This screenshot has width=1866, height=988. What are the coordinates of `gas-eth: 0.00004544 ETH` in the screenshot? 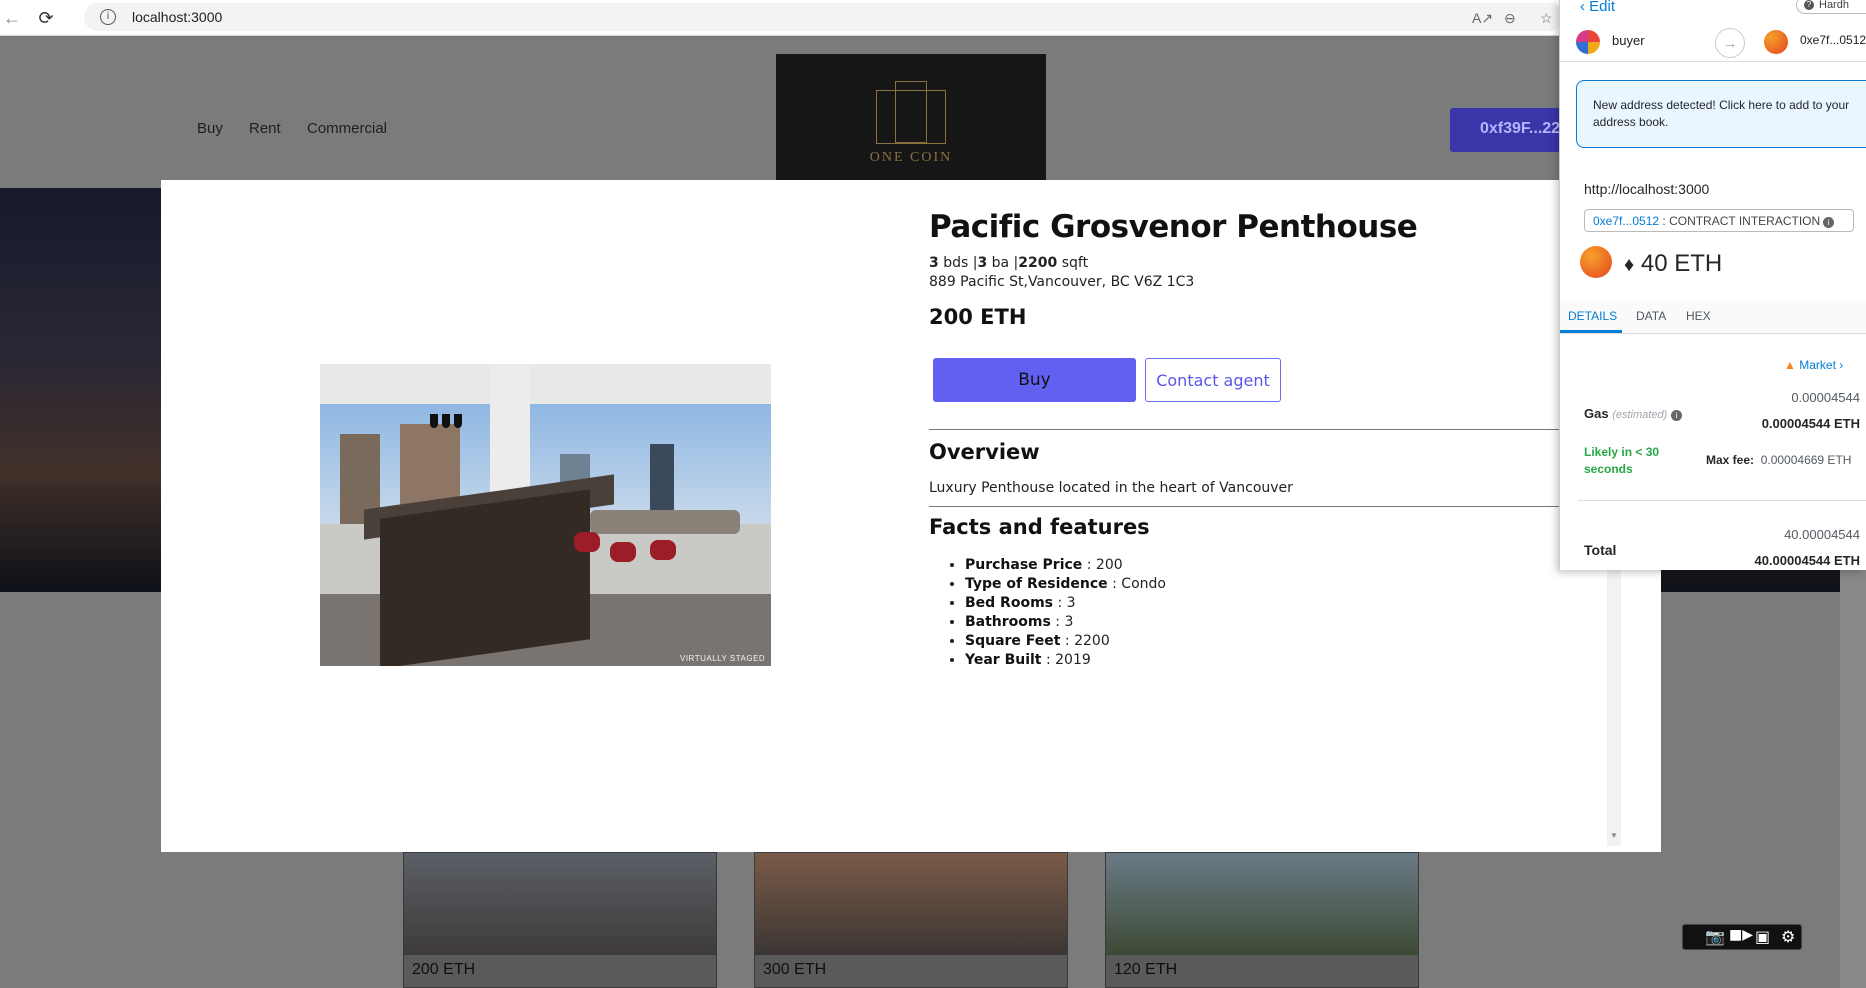 It's located at (1810, 423).